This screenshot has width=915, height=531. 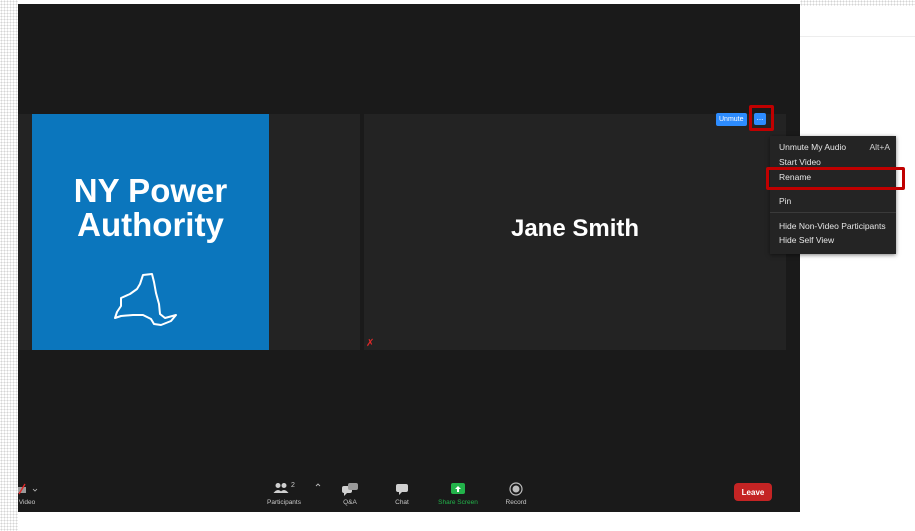 I want to click on qa-icon, so click(x=350, y=489).